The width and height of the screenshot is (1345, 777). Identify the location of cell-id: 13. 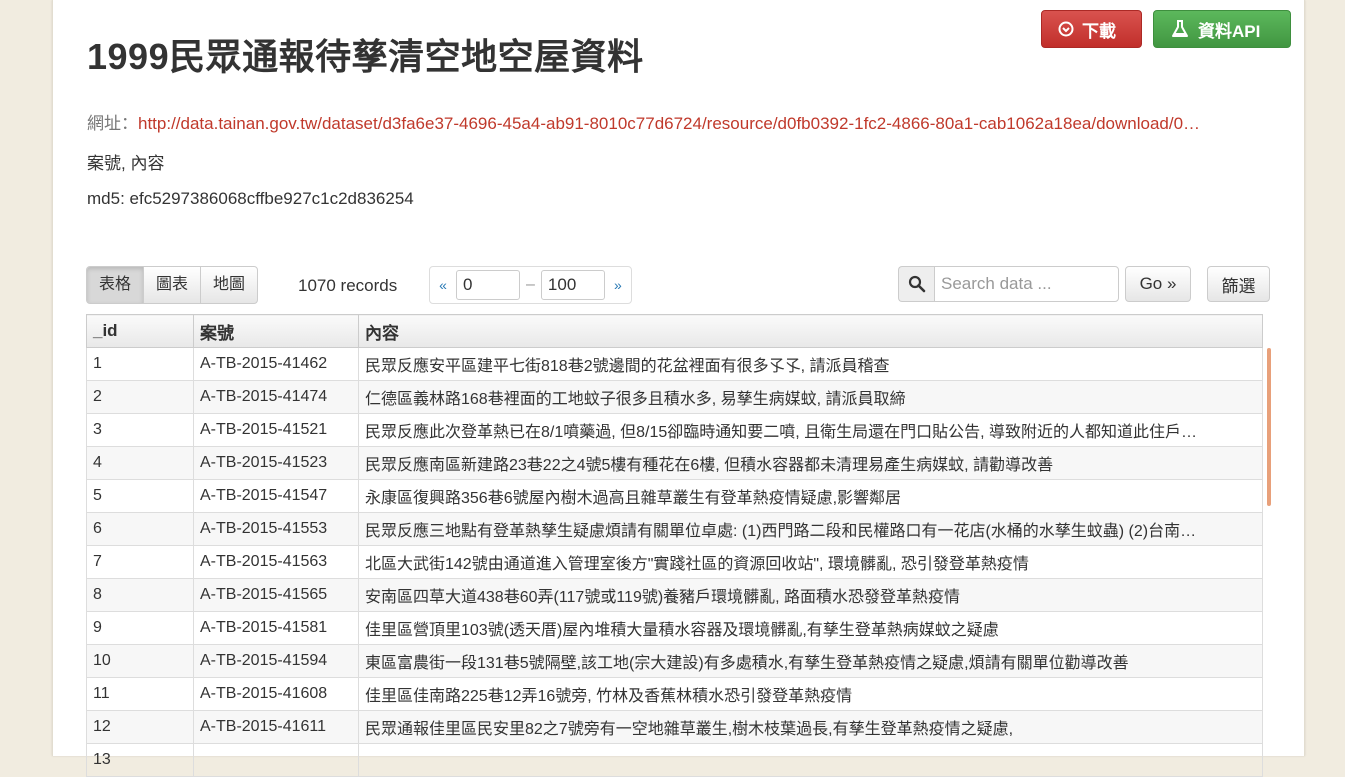
(140, 760).